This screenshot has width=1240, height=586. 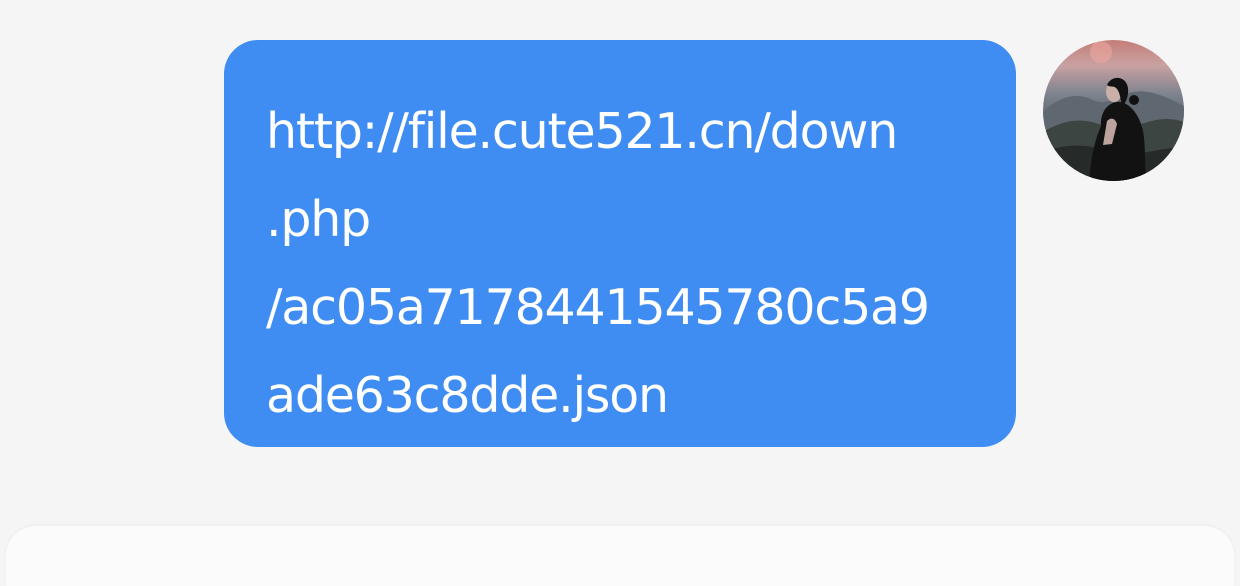 What do you see at coordinates (641, 220) in the screenshot?
I see `message-link-line-2: .php` at bounding box center [641, 220].